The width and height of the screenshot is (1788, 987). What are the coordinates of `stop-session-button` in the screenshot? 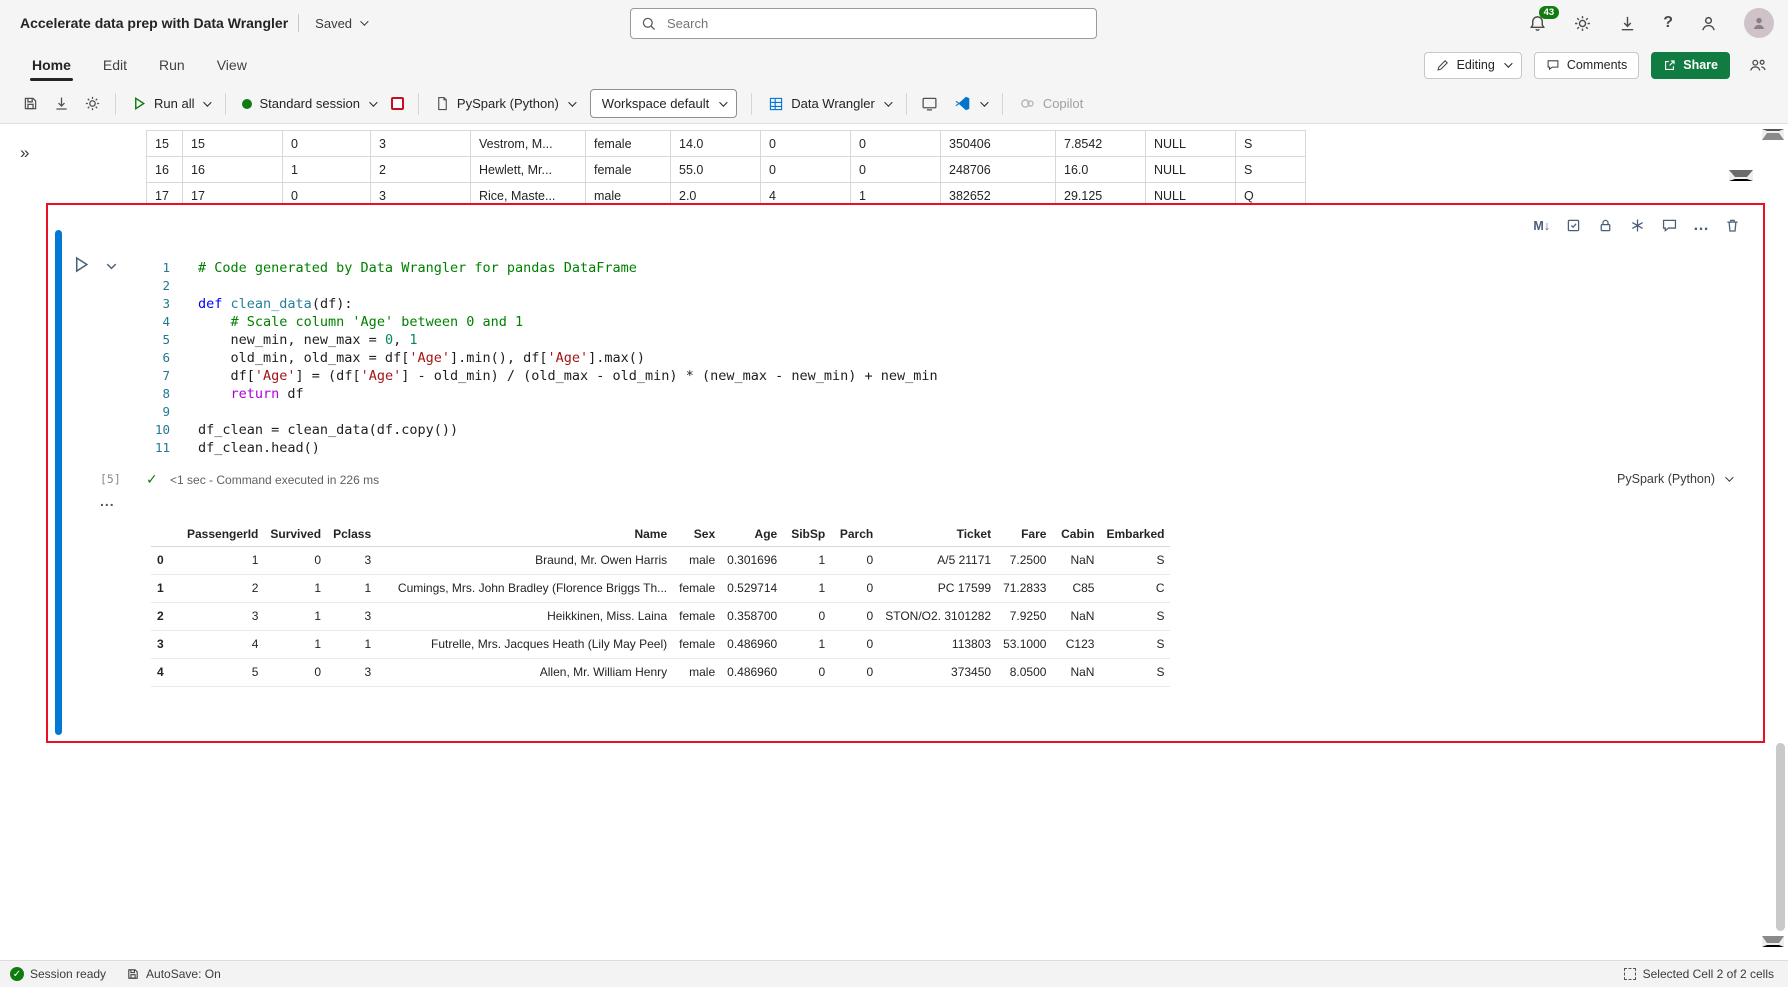 It's located at (397, 103).